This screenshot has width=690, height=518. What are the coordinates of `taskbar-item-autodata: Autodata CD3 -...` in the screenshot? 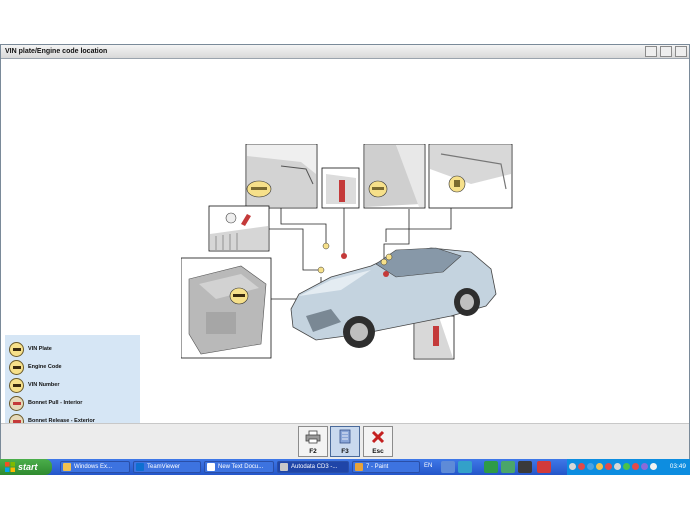 It's located at (313, 467).